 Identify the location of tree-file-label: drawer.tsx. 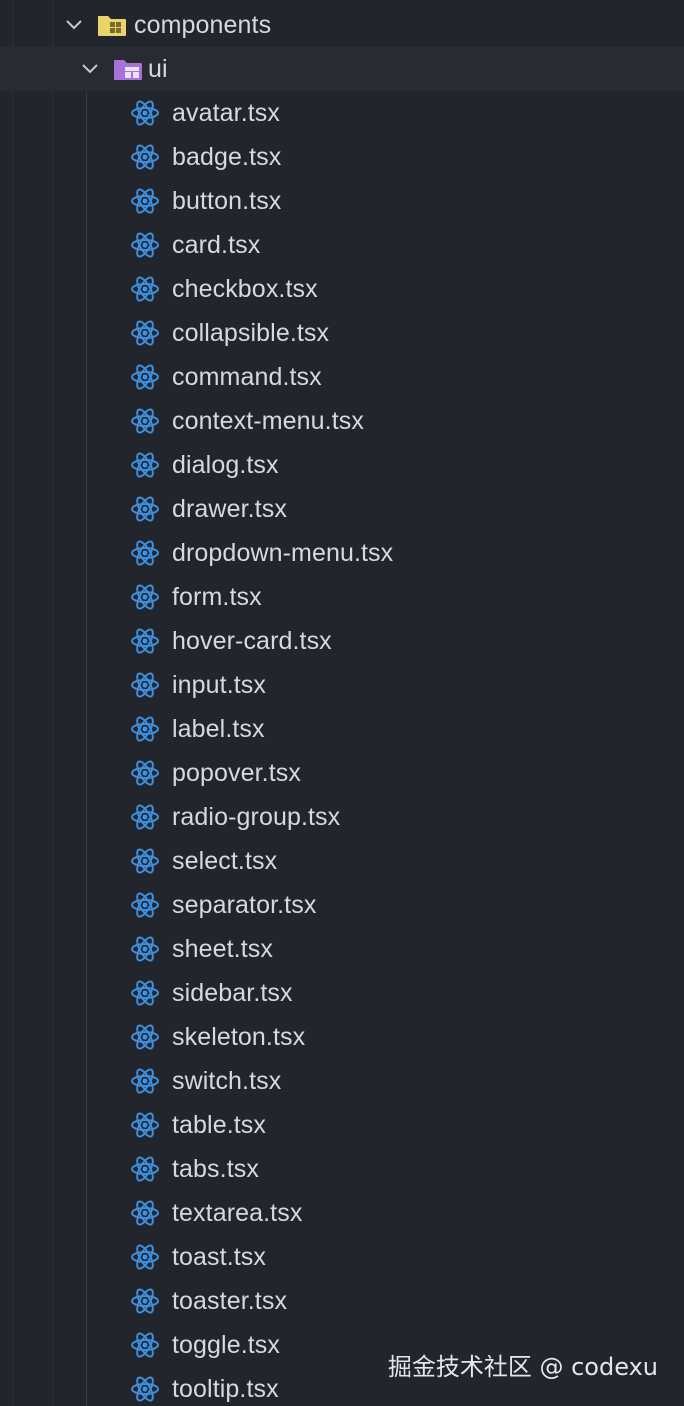
(229, 509).